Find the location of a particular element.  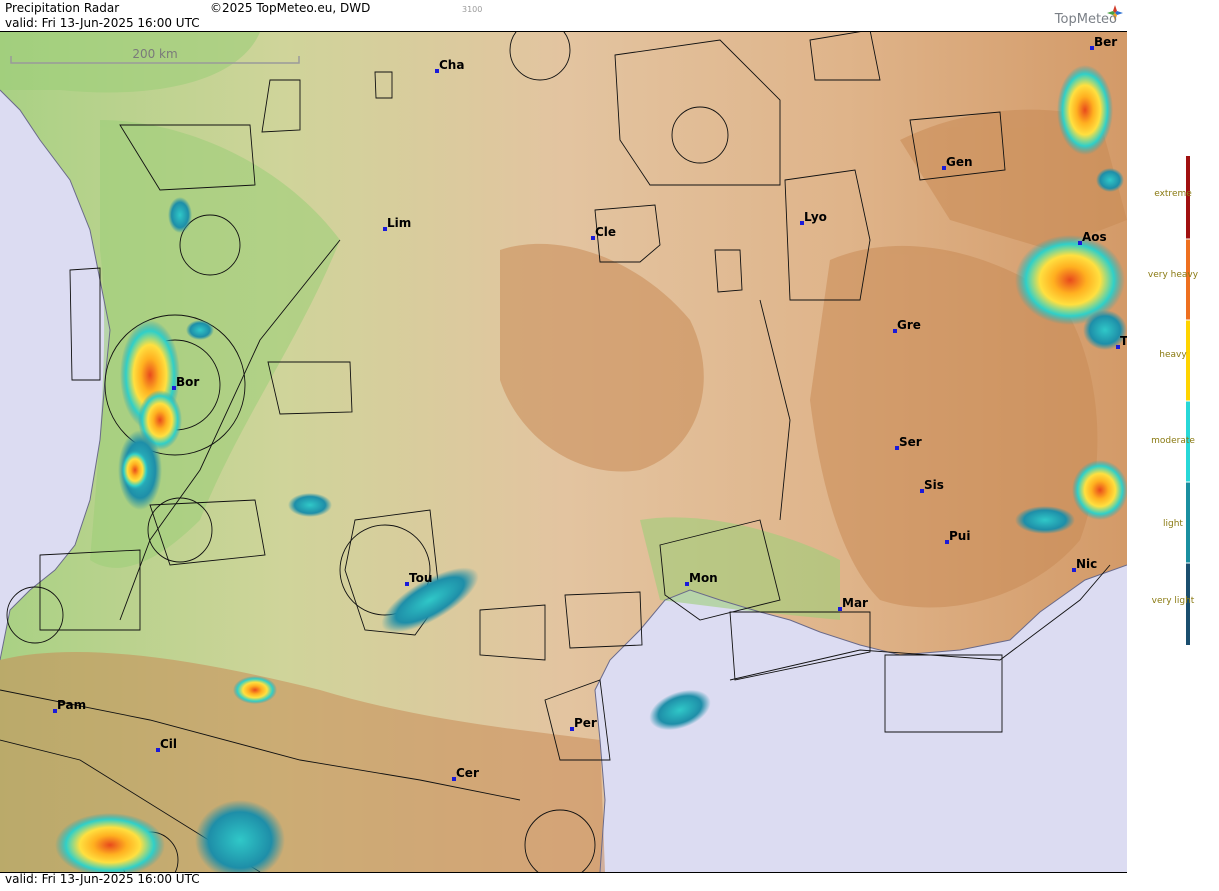

city-label-ber: Ber is located at coordinates (1105, 42).